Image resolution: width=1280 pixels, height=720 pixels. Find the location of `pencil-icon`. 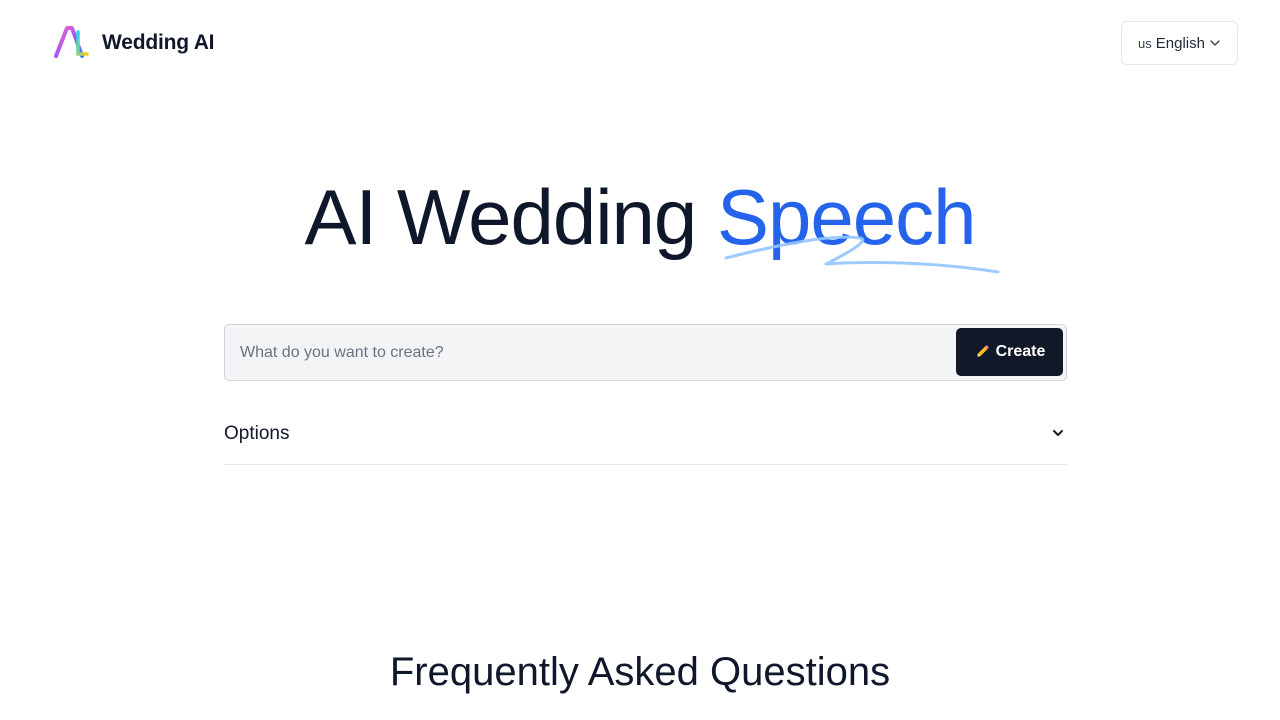

pencil-icon is located at coordinates (982, 351).